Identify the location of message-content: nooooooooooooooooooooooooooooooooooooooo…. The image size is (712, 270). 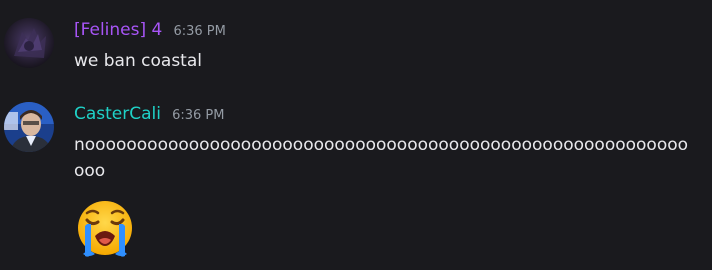
(381, 158).